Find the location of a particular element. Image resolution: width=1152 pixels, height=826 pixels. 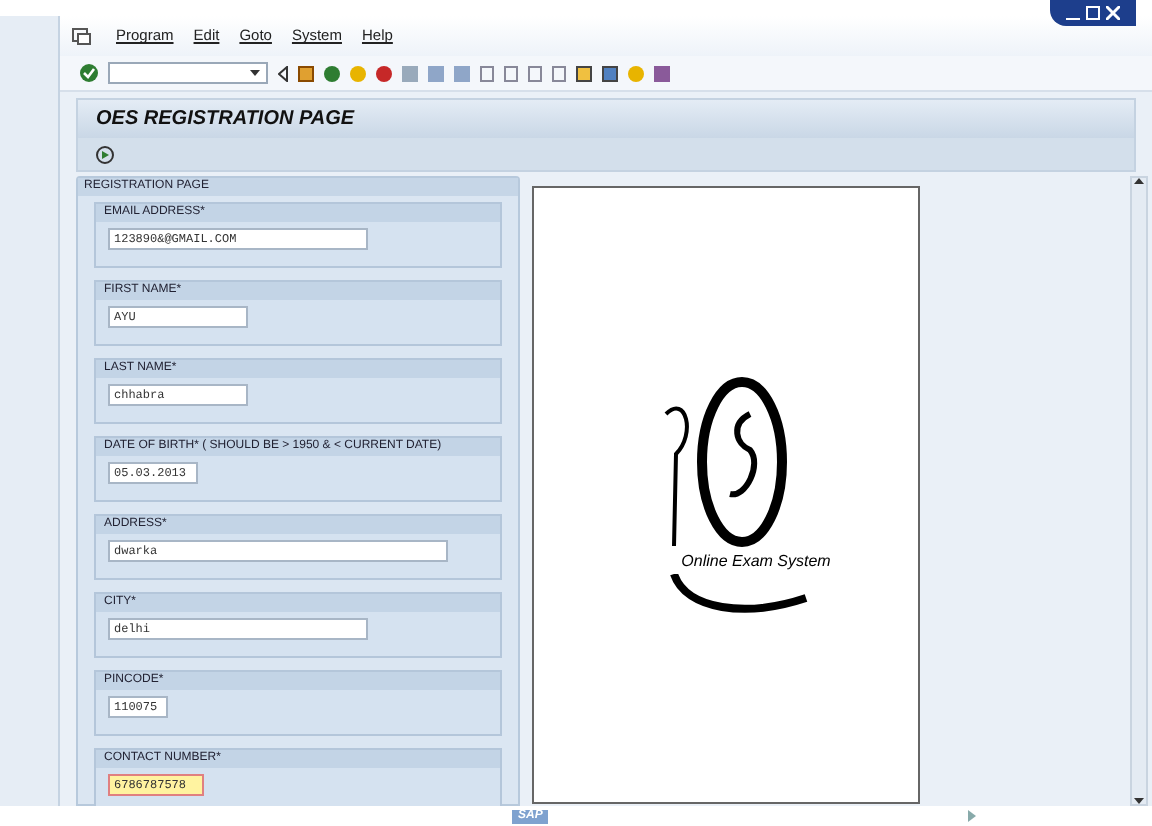

page-title: OES REGISTRATION PAGE is located at coordinates (225, 120).